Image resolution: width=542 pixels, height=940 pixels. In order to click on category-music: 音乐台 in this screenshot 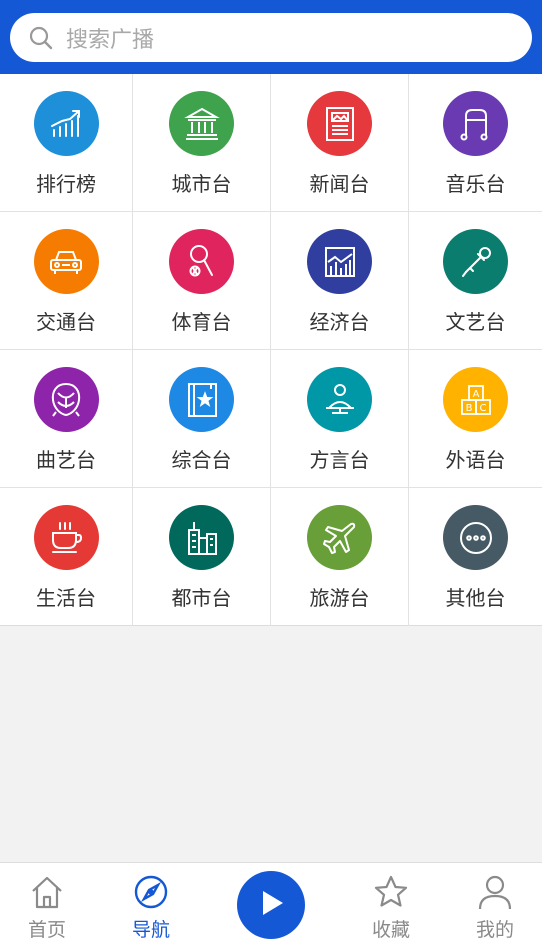, I will do `click(475, 143)`.